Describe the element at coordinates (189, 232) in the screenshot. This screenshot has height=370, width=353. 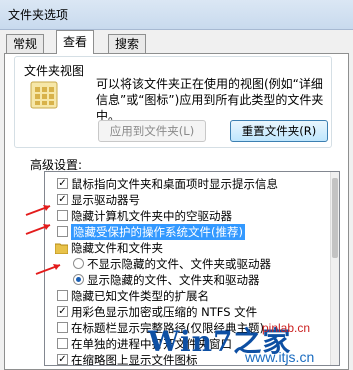
I see `list-item-selected: 隐藏受保护的操作系统文件(推荐)` at that location.